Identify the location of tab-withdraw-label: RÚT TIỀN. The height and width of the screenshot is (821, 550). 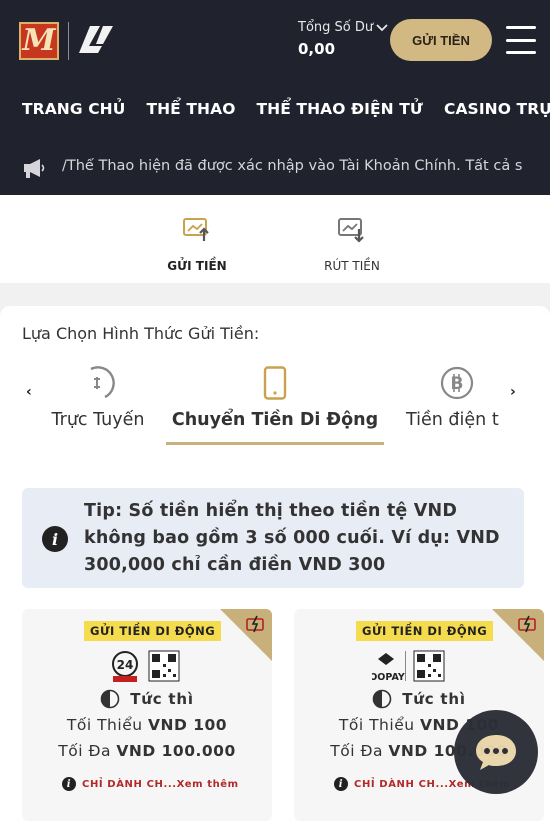
(352, 266).